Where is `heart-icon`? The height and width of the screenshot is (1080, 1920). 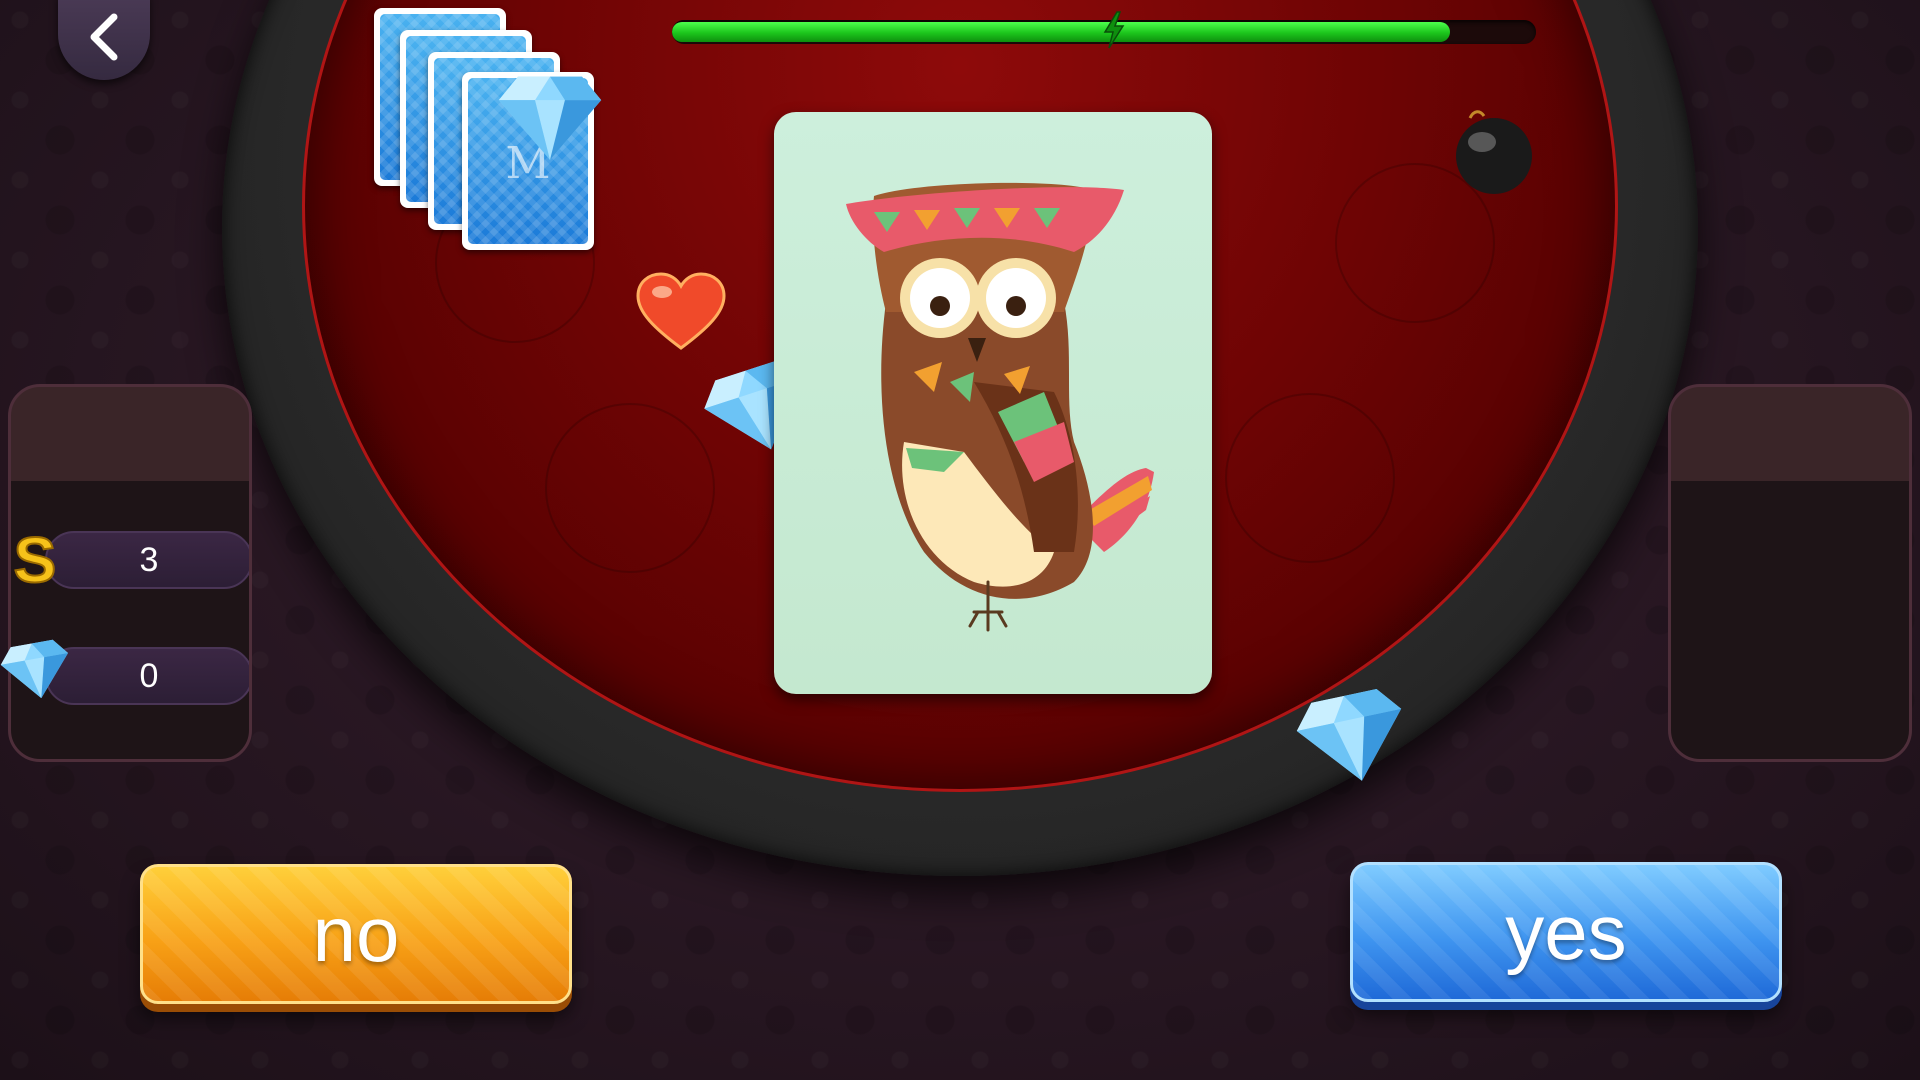 heart-icon is located at coordinates (681, 311).